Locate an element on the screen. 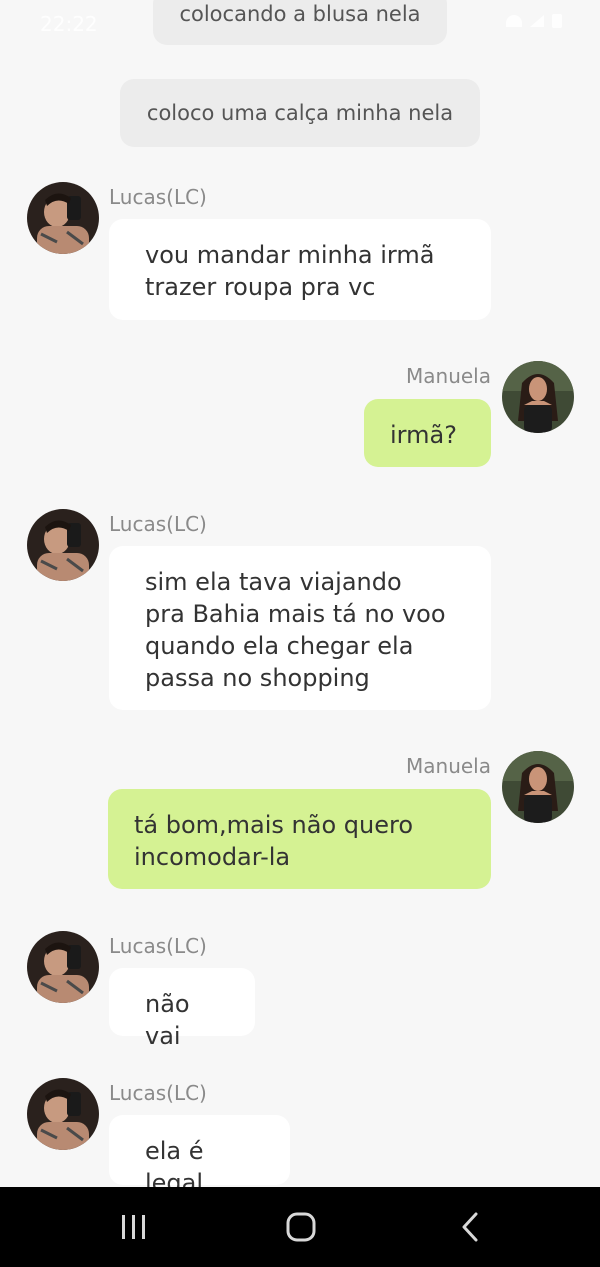 Image resolution: width=600 pixels, height=1267 pixels. navigation-bar is located at coordinates (300, 1227).